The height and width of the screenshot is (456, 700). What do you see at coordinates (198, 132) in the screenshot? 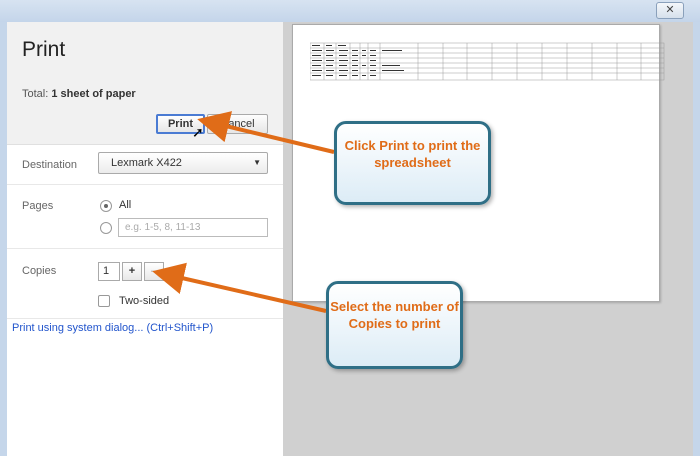
I see `mouse-cursor-icon: ➚` at bounding box center [198, 132].